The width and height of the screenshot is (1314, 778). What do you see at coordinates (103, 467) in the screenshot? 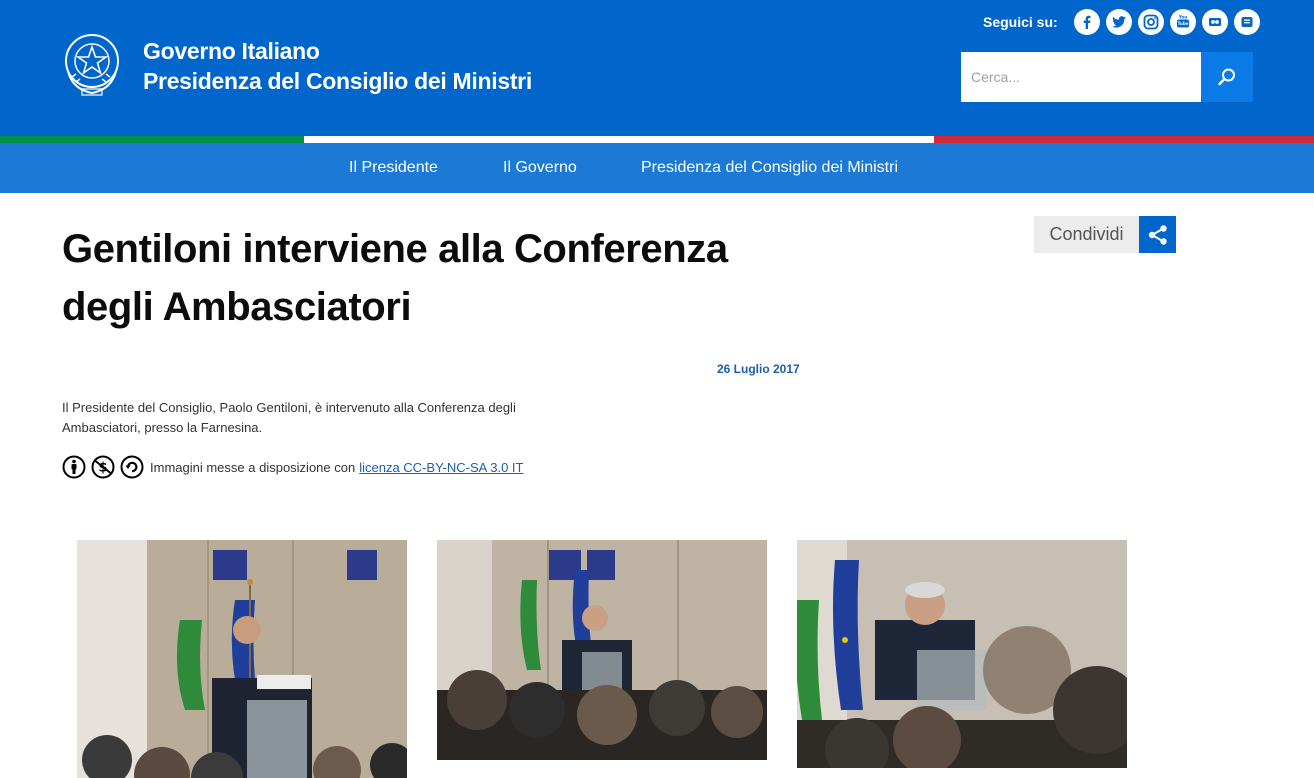
I see `cc-nc-icon: $` at bounding box center [103, 467].